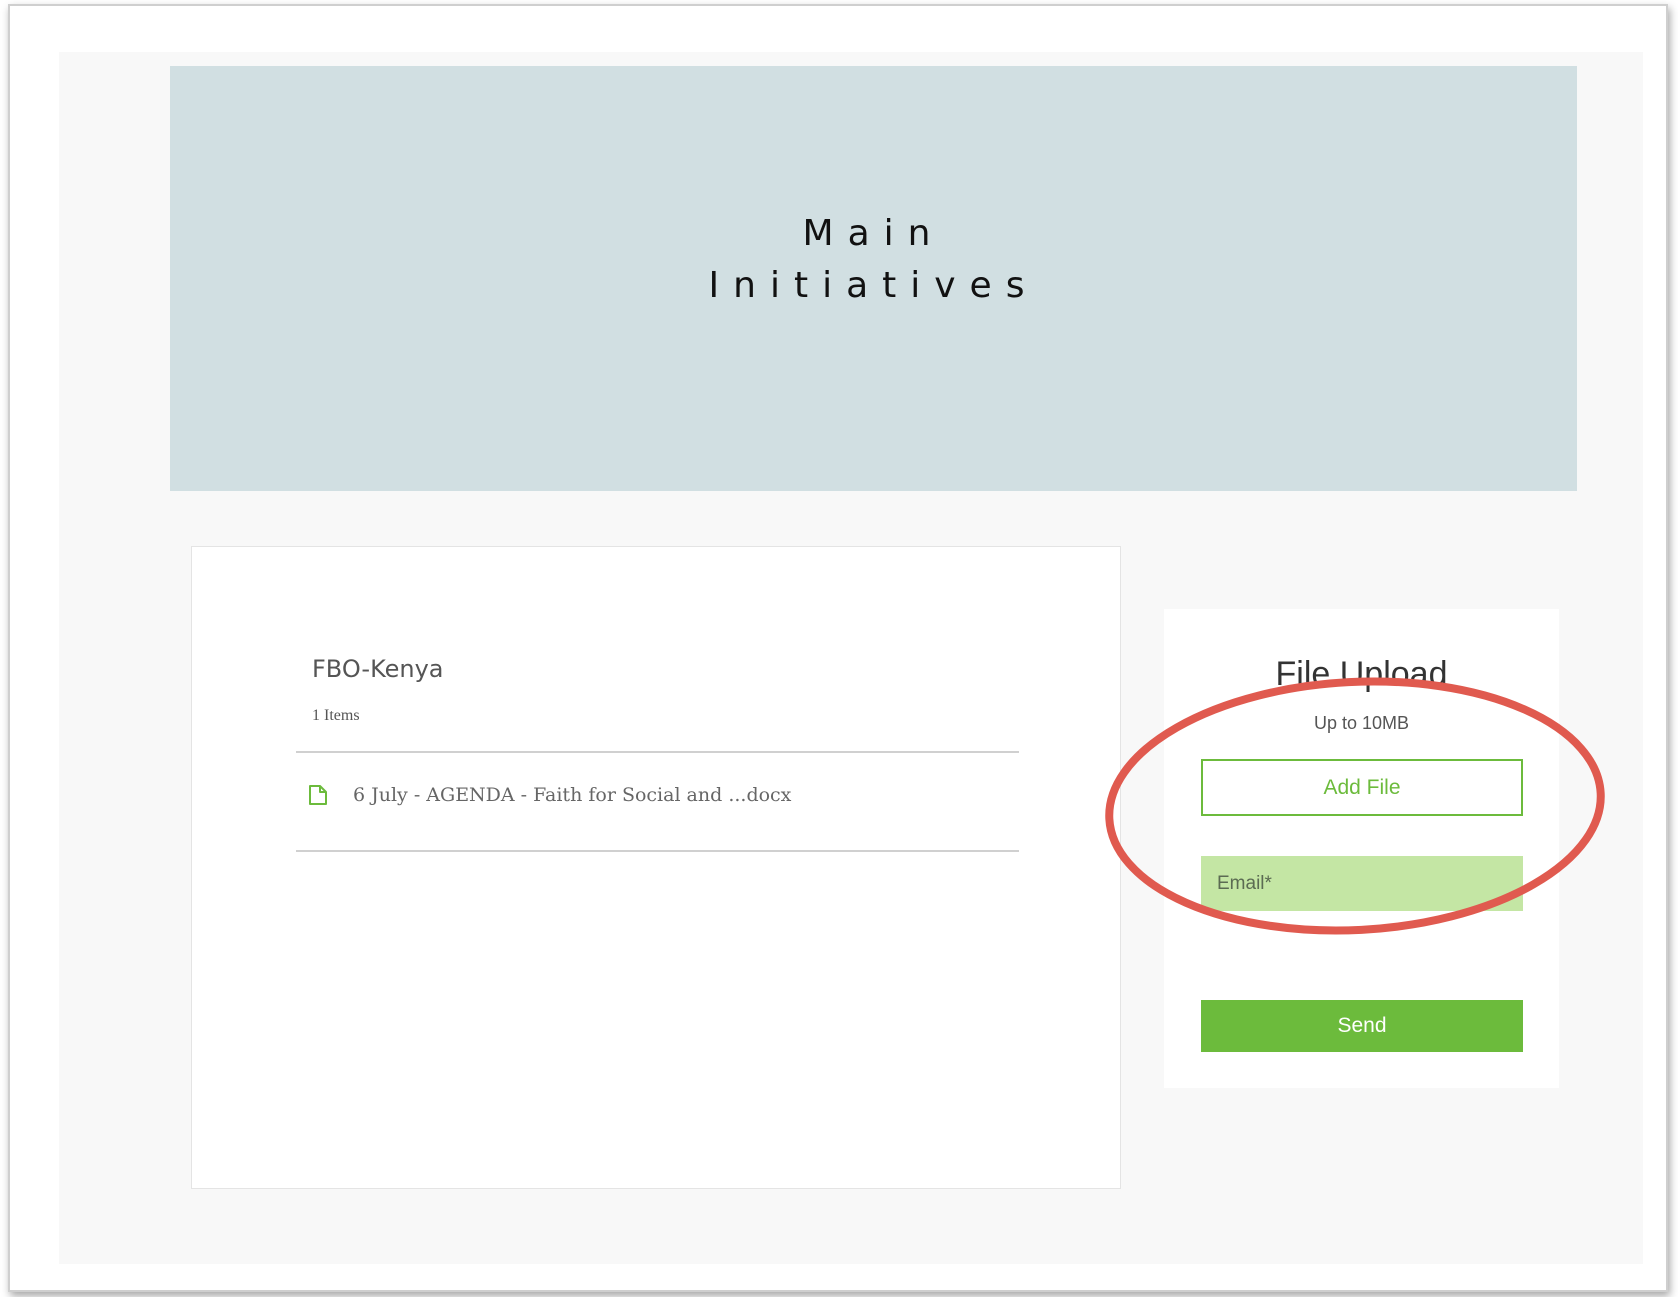  Describe the element at coordinates (1361, 674) in the screenshot. I see `upload-title: File Upload` at that location.